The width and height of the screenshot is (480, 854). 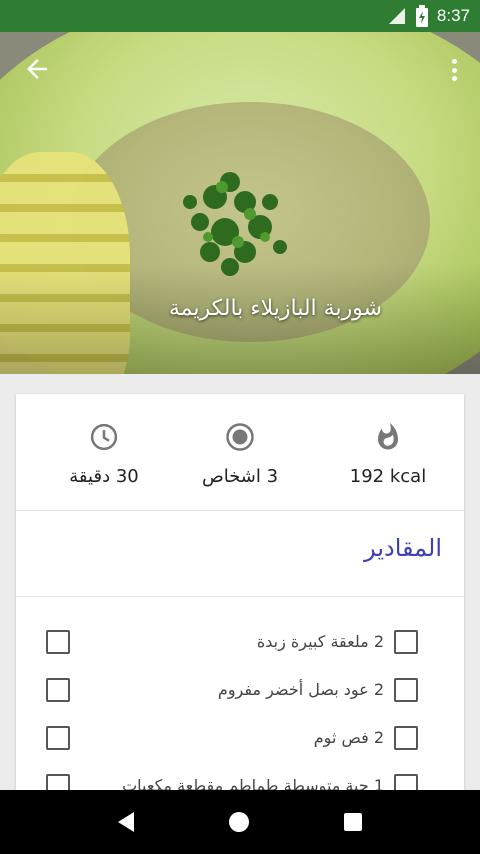 What do you see at coordinates (275, 308) in the screenshot?
I see `recipe-title: شوربة البازيلاء بالكريمة` at bounding box center [275, 308].